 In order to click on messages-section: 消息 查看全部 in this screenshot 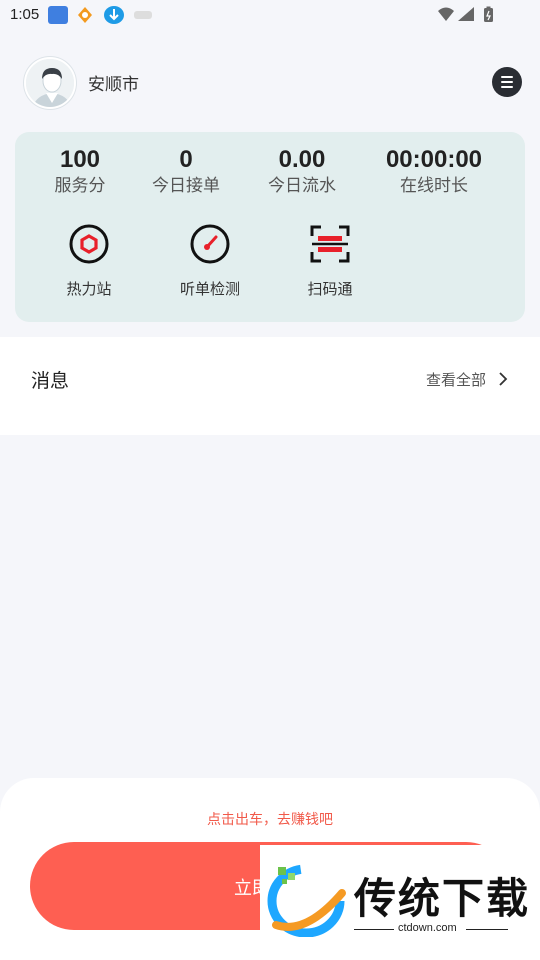, I will do `click(270, 386)`.